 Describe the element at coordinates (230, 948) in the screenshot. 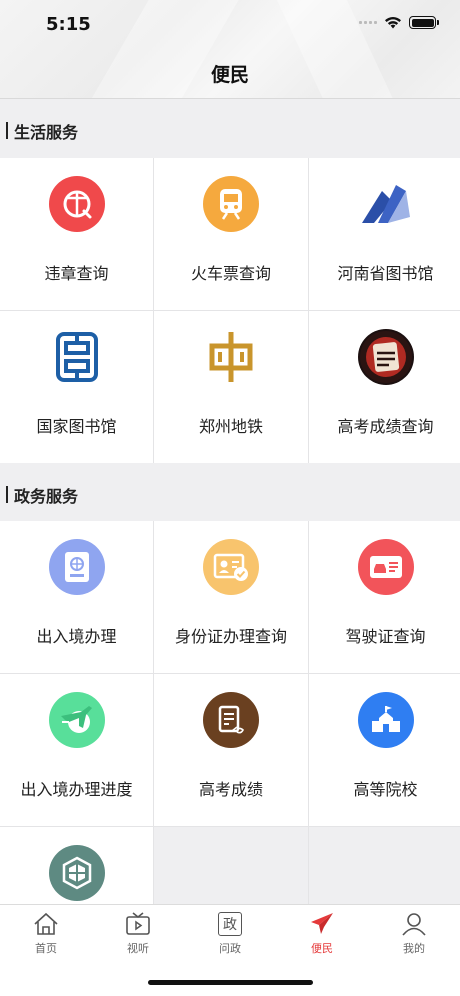

I see `tab-label: 问政` at that location.